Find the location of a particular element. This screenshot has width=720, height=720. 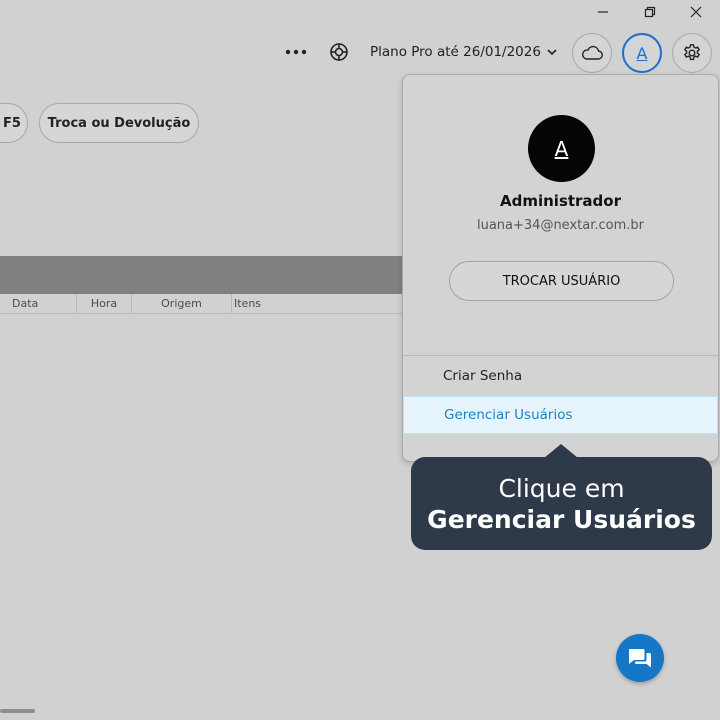

menu-item-label: Gerenciar Usuários is located at coordinates (508, 415).